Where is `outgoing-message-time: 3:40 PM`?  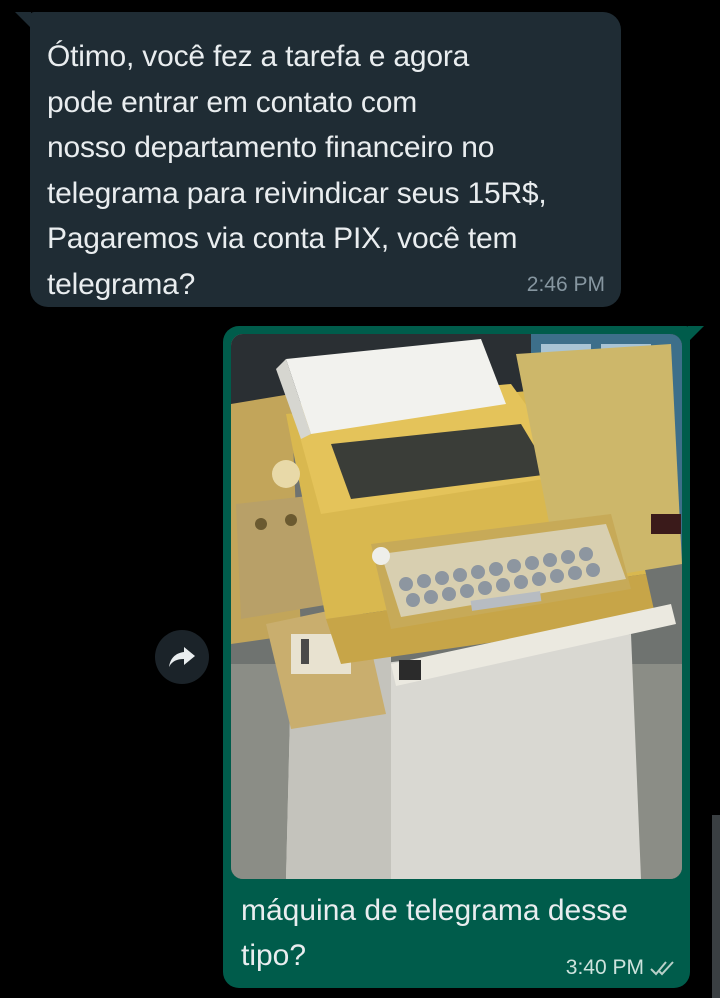
outgoing-message-time: 3:40 PM is located at coordinates (604, 967).